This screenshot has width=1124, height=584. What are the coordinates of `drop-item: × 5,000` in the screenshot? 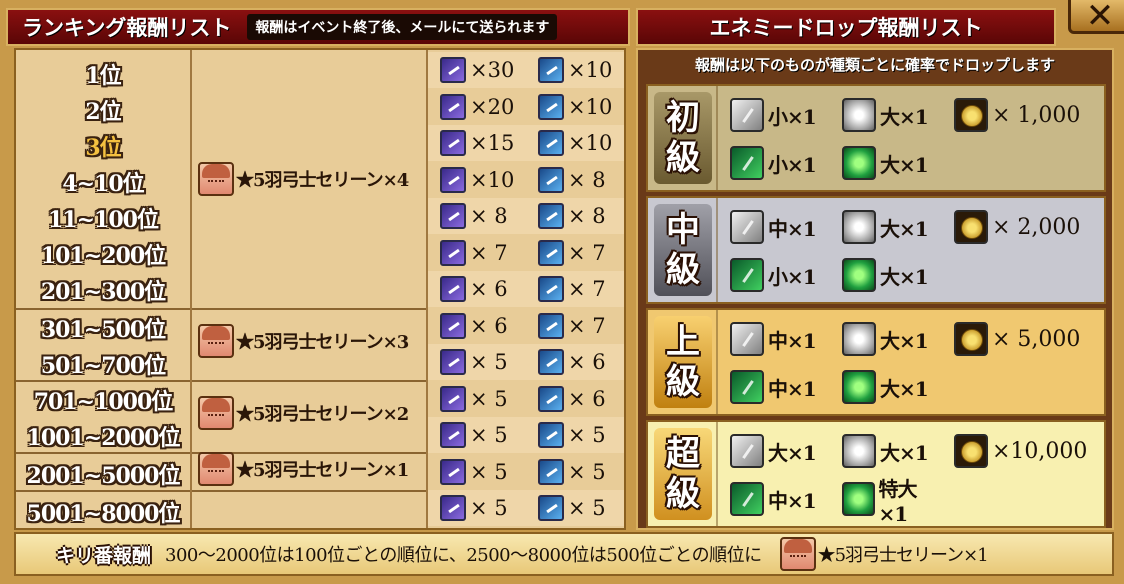 It's located at (1024, 339).